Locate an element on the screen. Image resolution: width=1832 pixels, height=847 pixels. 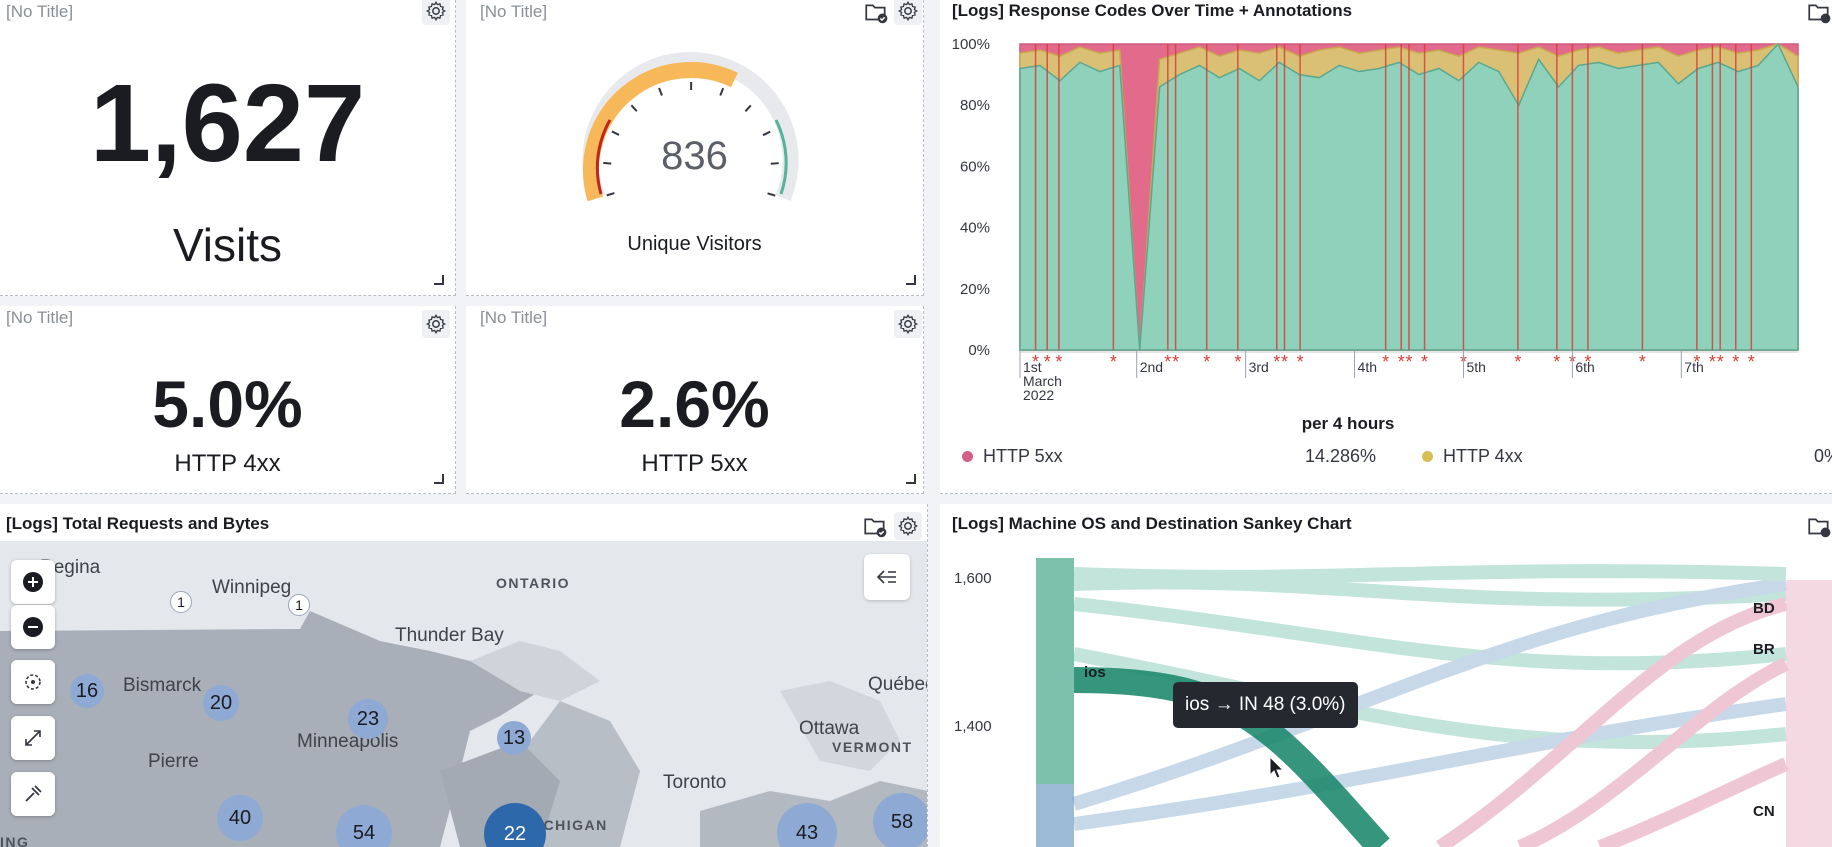
plus-icon is located at coordinates (33, 582).